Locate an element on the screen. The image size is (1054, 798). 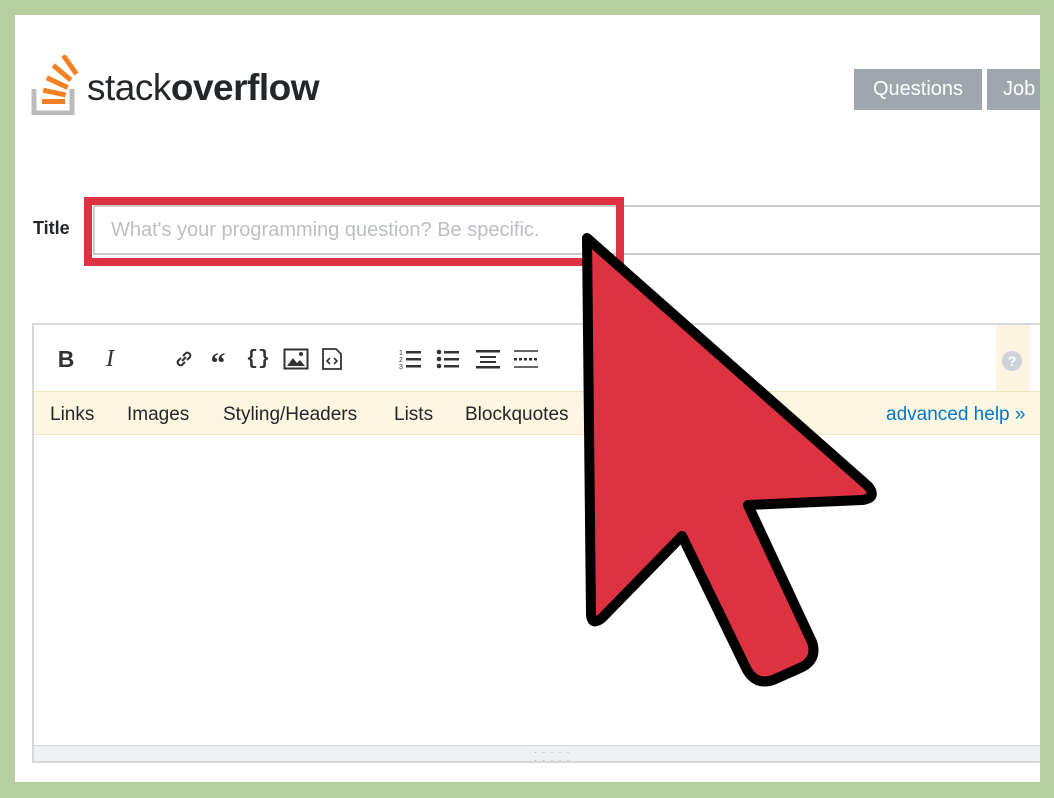
svg-text: 1 is located at coordinates (401, 353).